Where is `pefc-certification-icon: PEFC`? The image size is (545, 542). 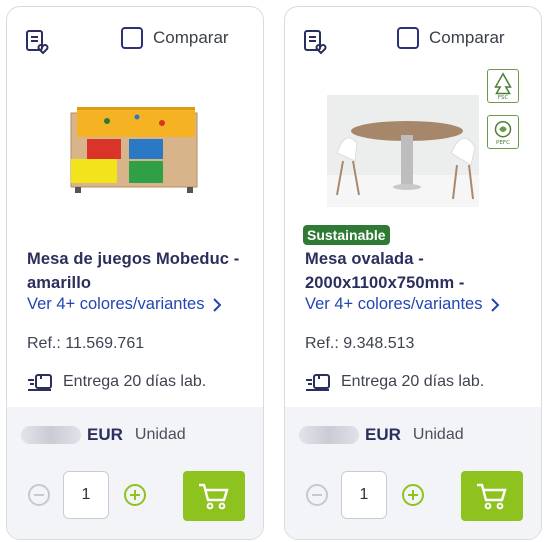 pefc-certification-icon: PEFC is located at coordinates (503, 132).